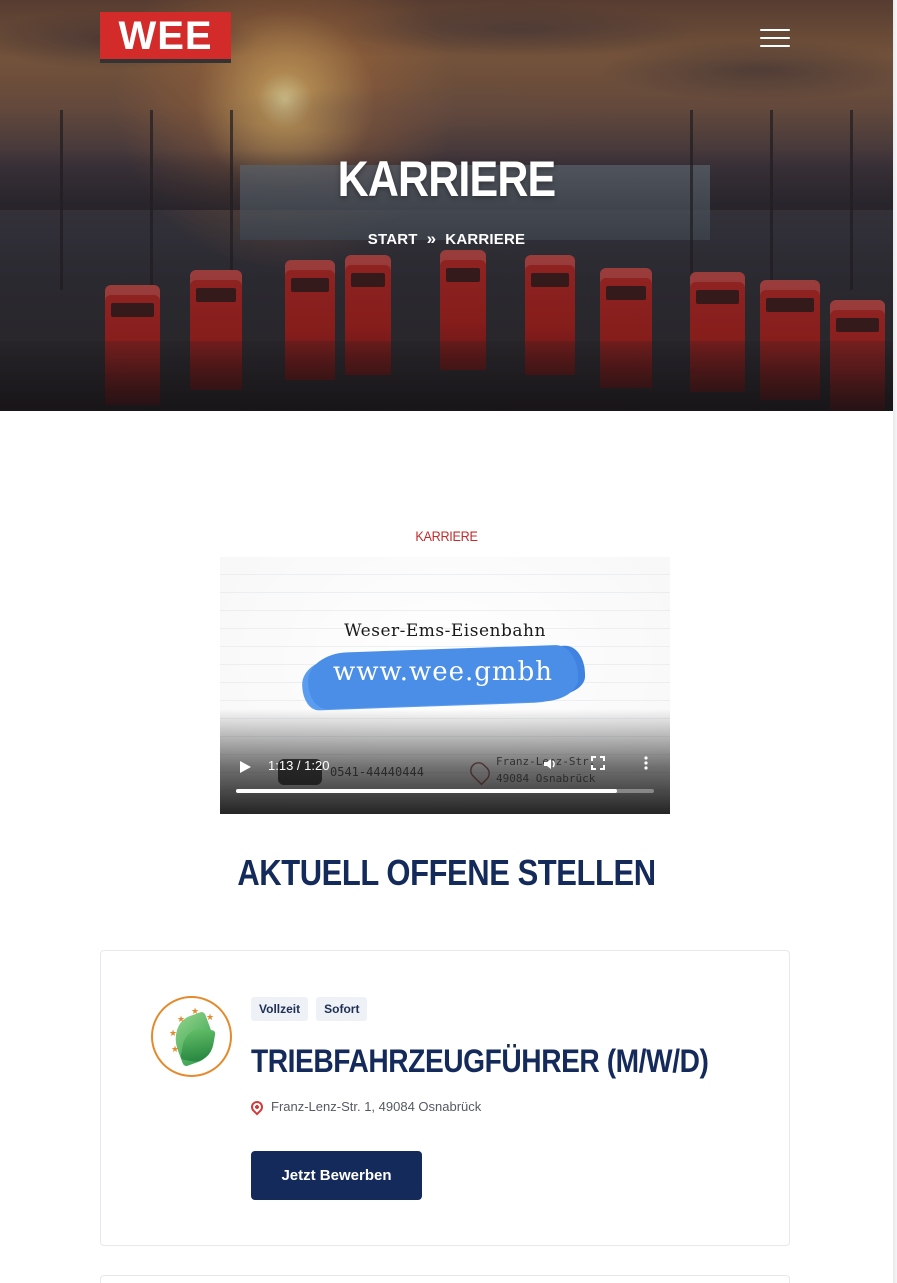 The height and width of the screenshot is (1283, 897). Describe the element at coordinates (309, 1009) in the screenshot. I see `job-tags: Vollzeit Sofort` at that location.